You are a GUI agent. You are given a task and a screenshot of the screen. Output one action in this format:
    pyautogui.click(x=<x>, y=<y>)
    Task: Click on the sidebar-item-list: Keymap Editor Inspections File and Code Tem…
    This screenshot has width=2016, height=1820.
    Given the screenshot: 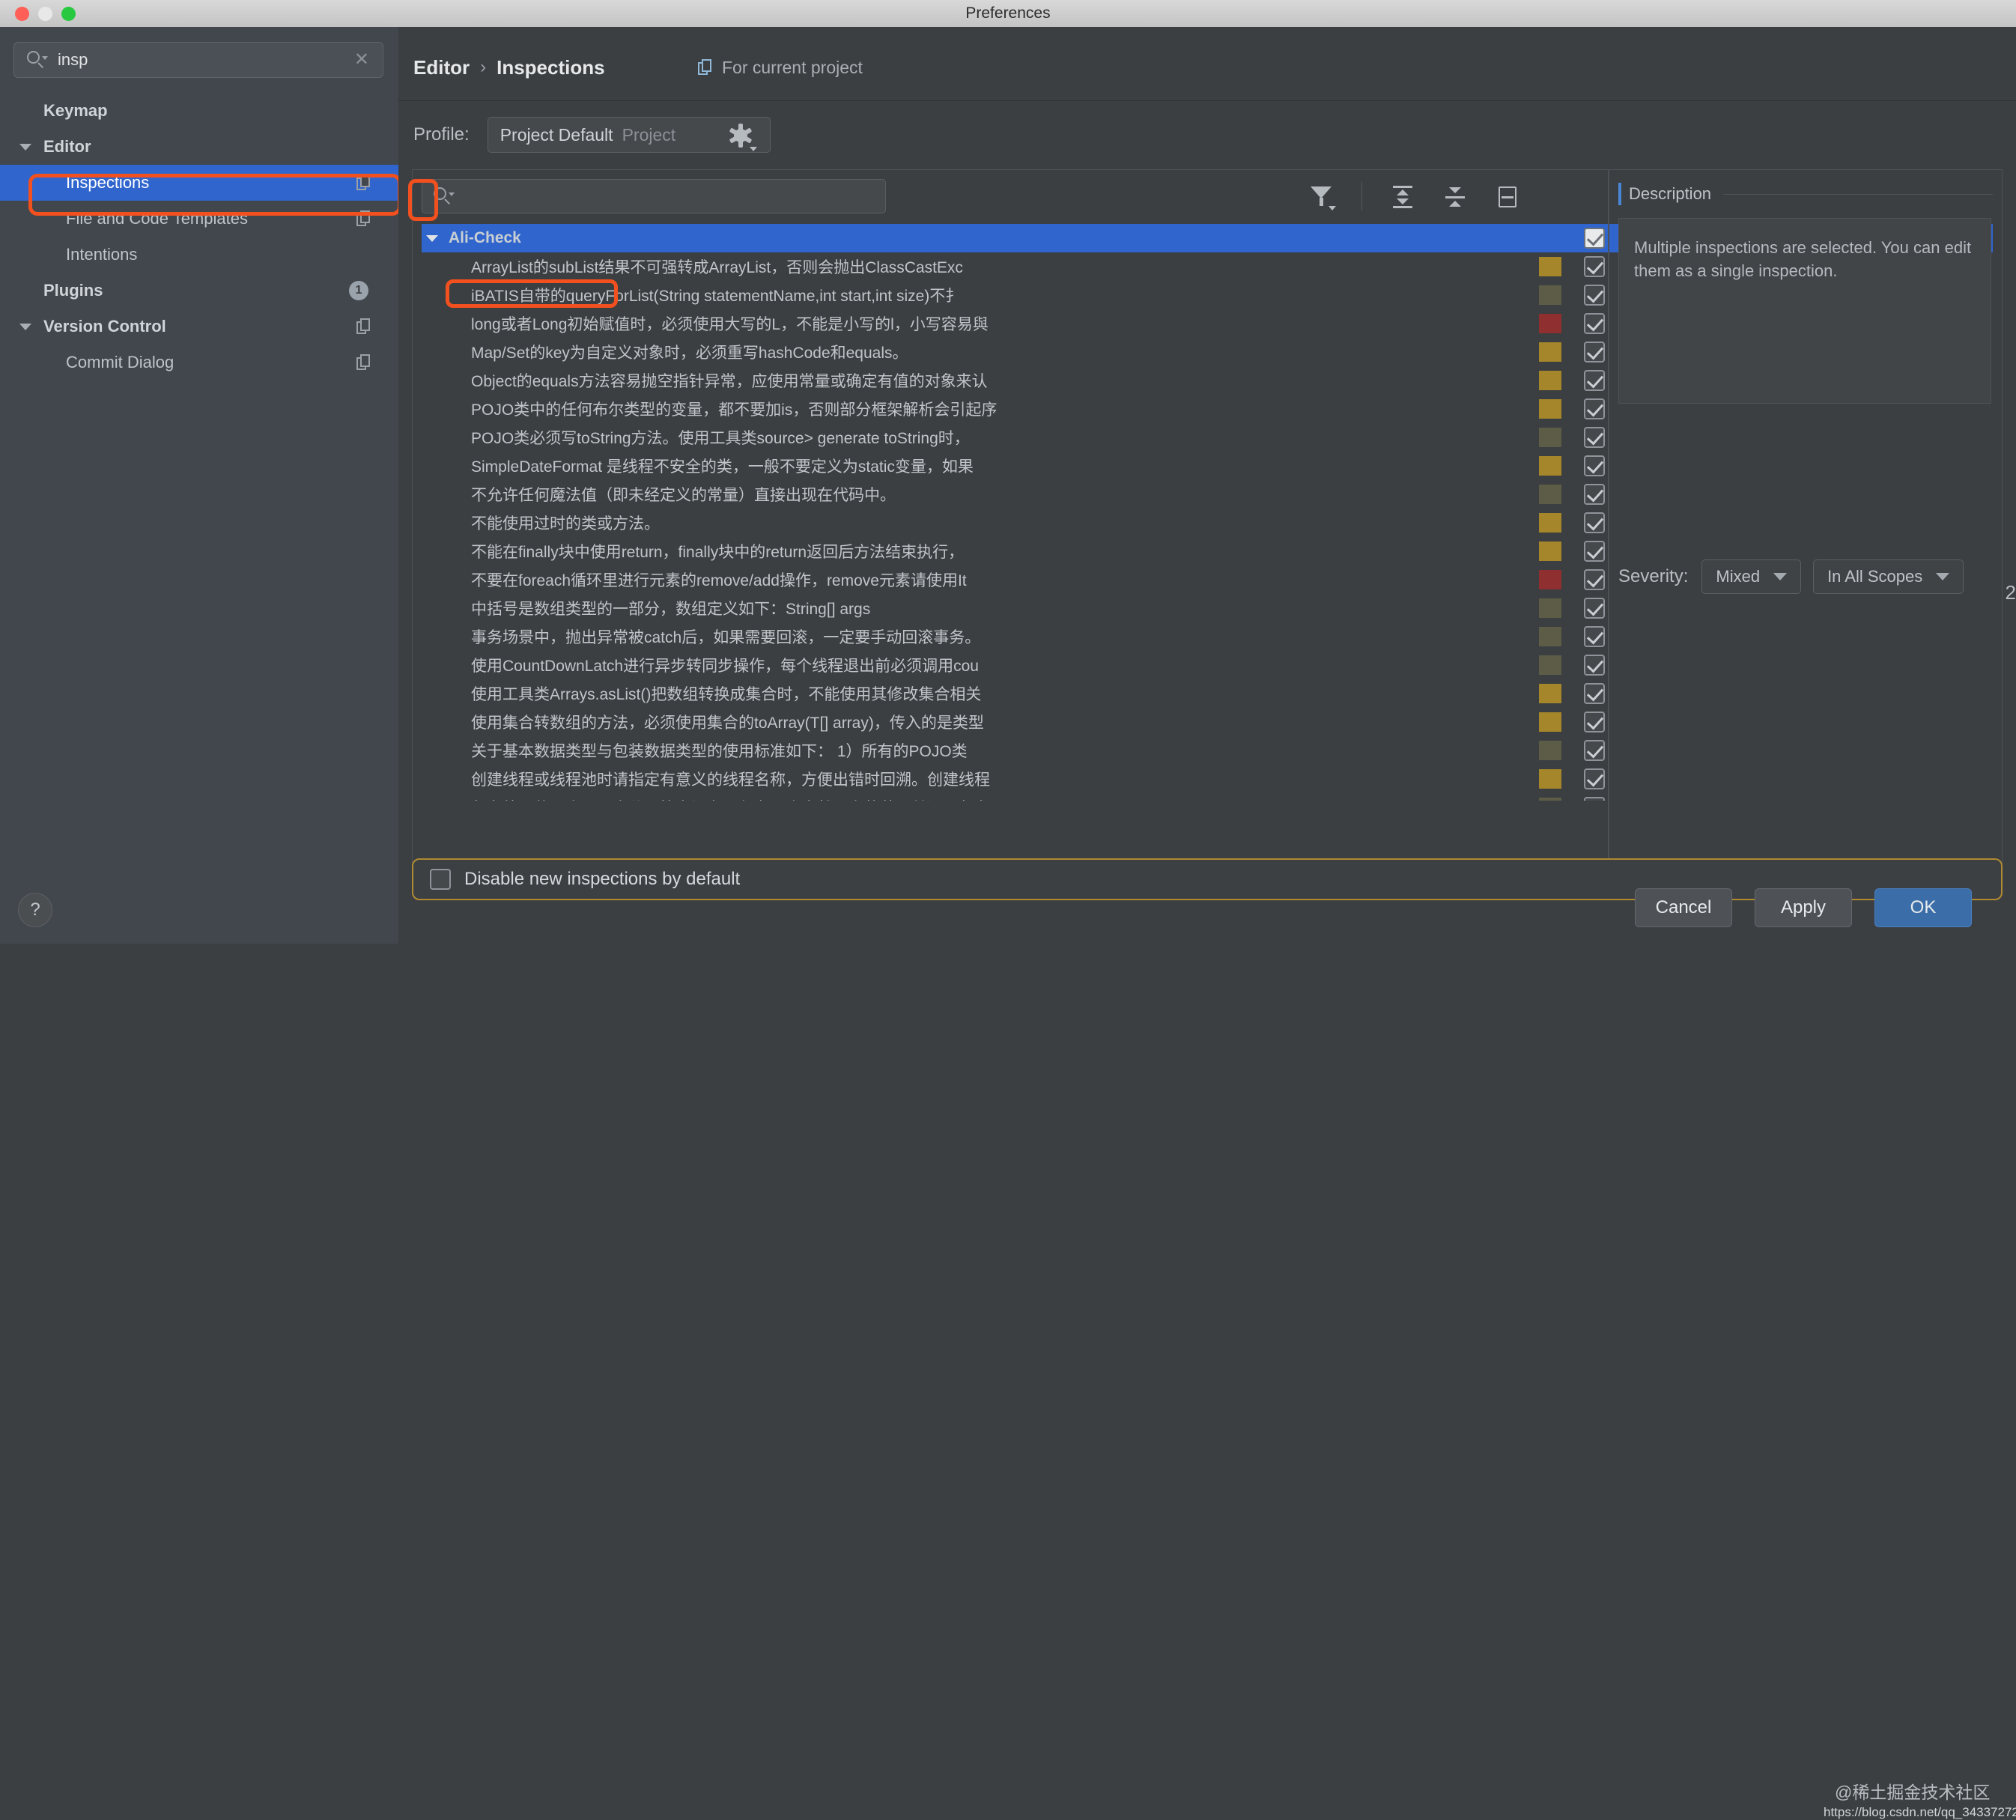 What is the action you would take?
    pyautogui.click(x=199, y=236)
    